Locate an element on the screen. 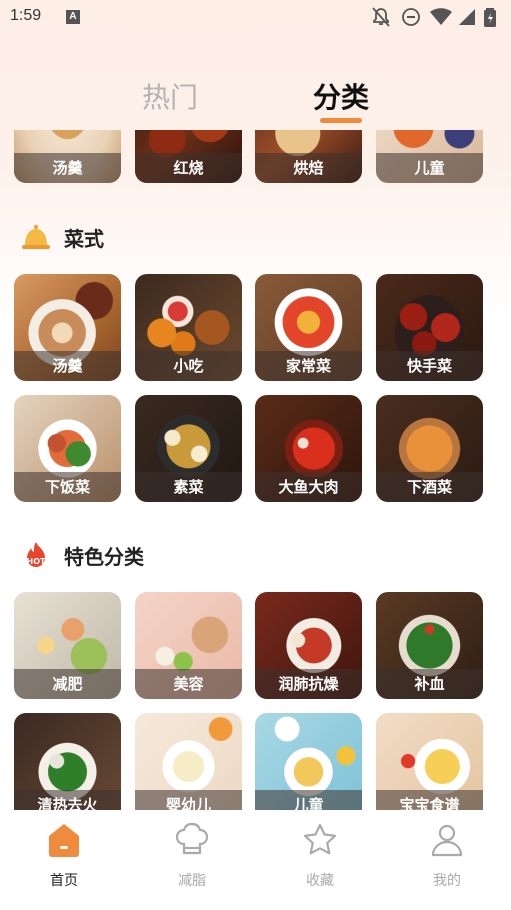  category-tile: 美容 is located at coordinates (188, 645).